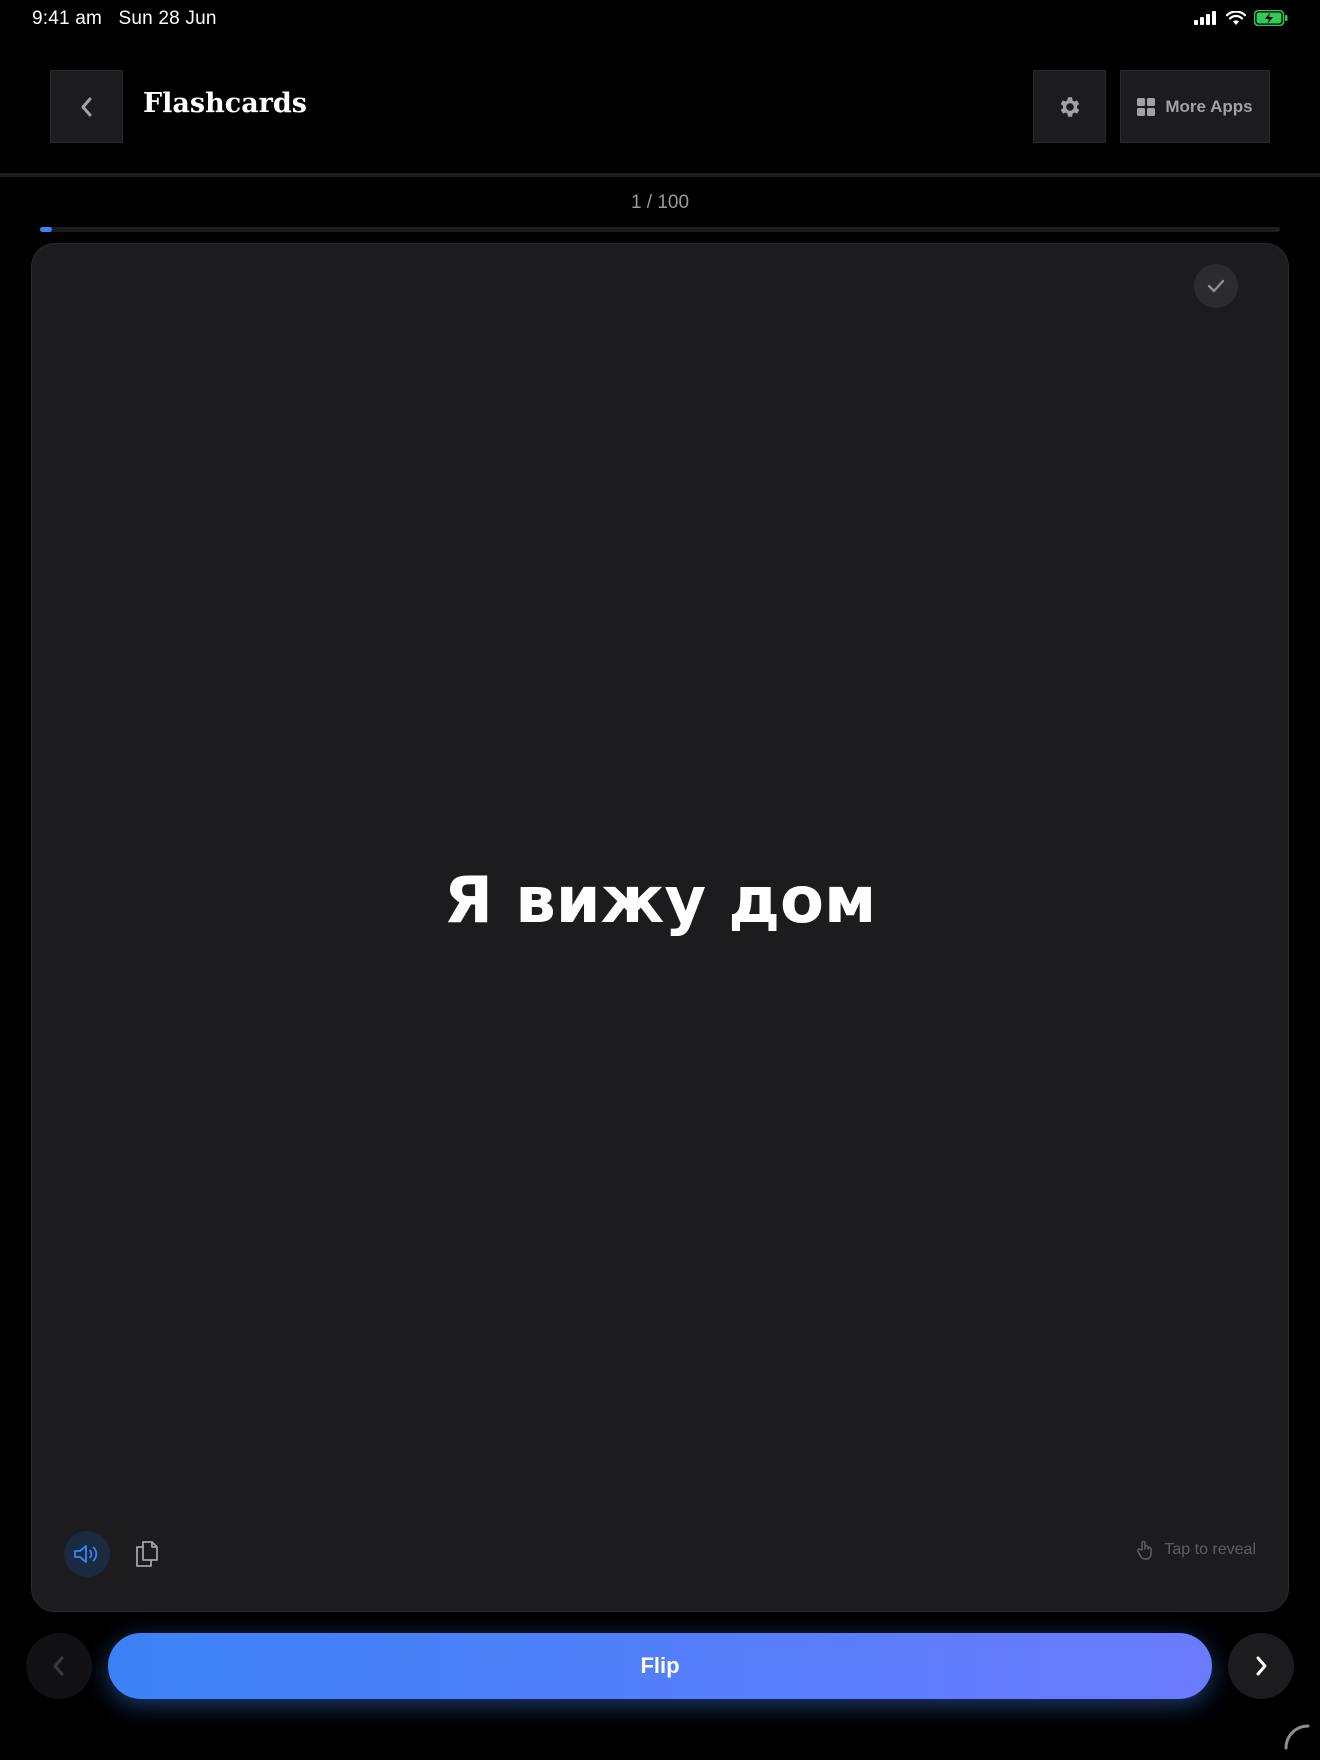  I want to click on progress-fill, so click(46, 229).